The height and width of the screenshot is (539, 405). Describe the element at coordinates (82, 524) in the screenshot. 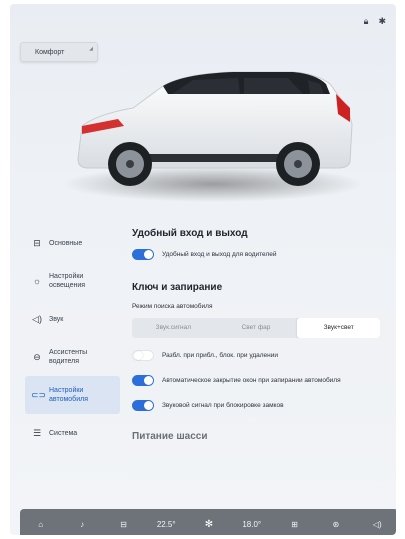

I see `music-icon: ♪` at that location.